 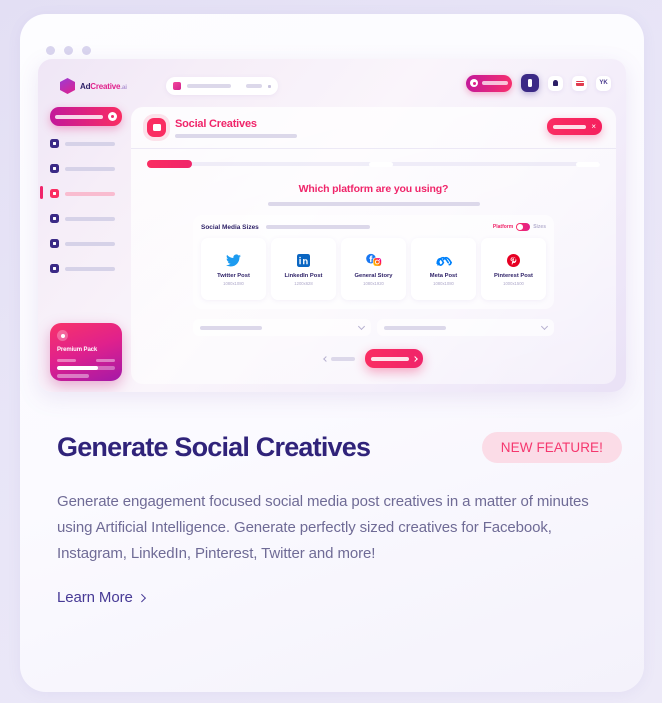 I want to click on panel-header: Social Creatives ×, so click(x=373, y=128).